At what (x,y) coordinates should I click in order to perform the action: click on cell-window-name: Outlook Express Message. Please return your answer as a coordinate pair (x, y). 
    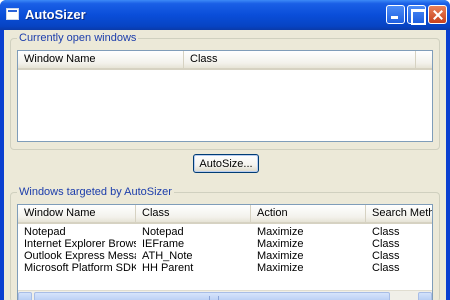
    Looking at the image, I should click on (80, 256).